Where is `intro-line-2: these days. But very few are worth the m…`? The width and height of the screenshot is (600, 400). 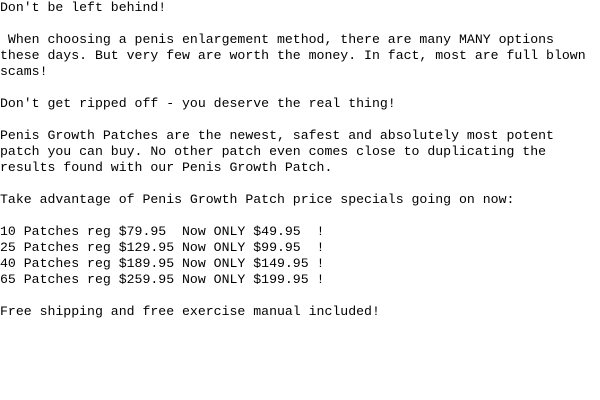 intro-line-2: these days. But very few are worth the m… is located at coordinates (293, 55).